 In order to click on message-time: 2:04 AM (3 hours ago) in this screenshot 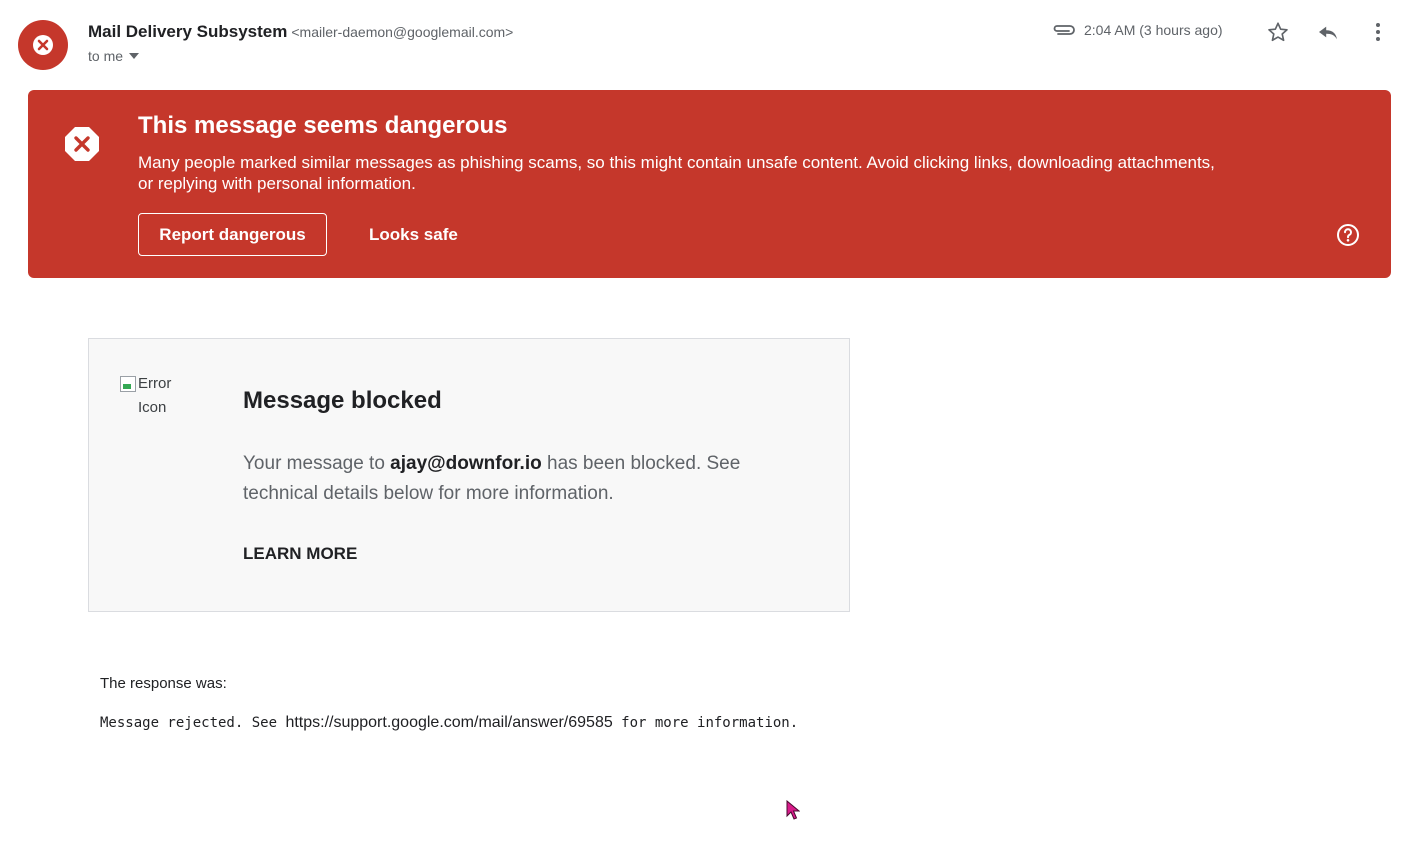, I will do `click(1137, 30)`.